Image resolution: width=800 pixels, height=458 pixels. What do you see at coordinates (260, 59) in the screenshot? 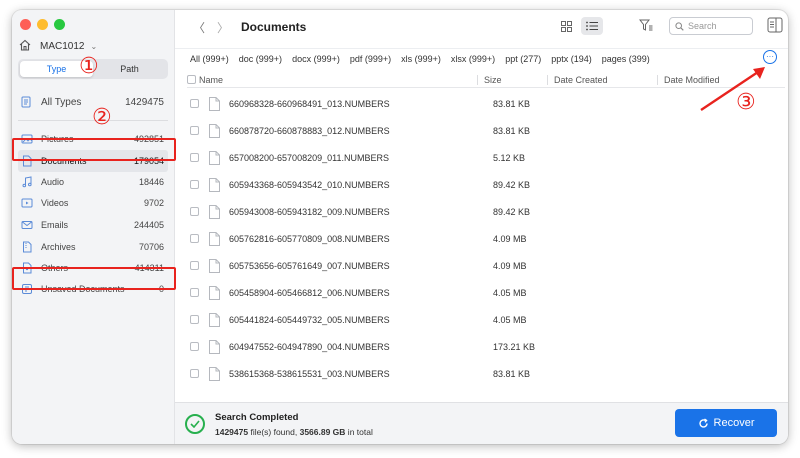
I see `filter-tab-doc: doc (999+)` at bounding box center [260, 59].